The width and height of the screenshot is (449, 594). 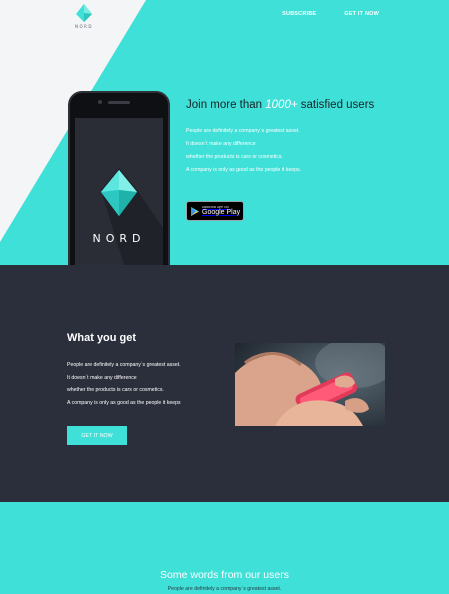 I want to click on hero-text-line: It doesn`t make any difference, so click(x=221, y=144).